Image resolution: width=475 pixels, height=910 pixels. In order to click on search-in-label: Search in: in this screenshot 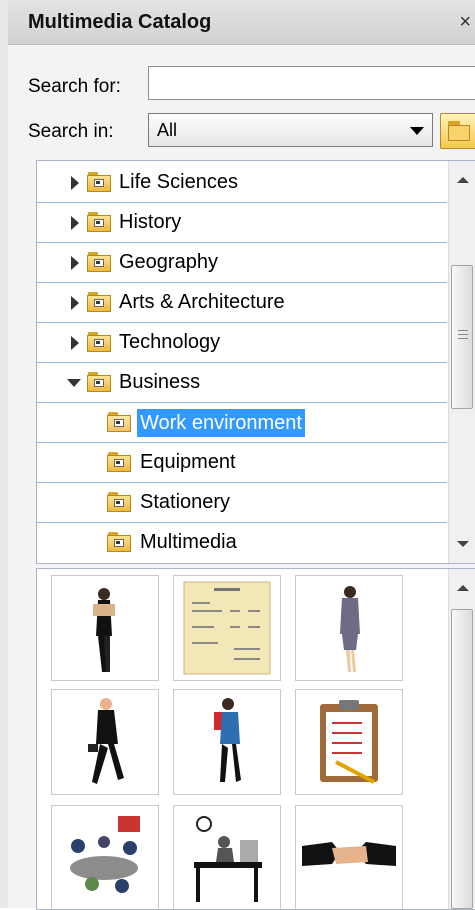, I will do `click(71, 131)`.